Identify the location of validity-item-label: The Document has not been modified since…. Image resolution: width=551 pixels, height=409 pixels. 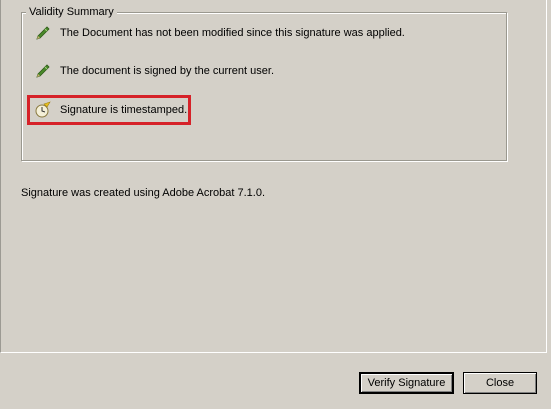
(232, 33).